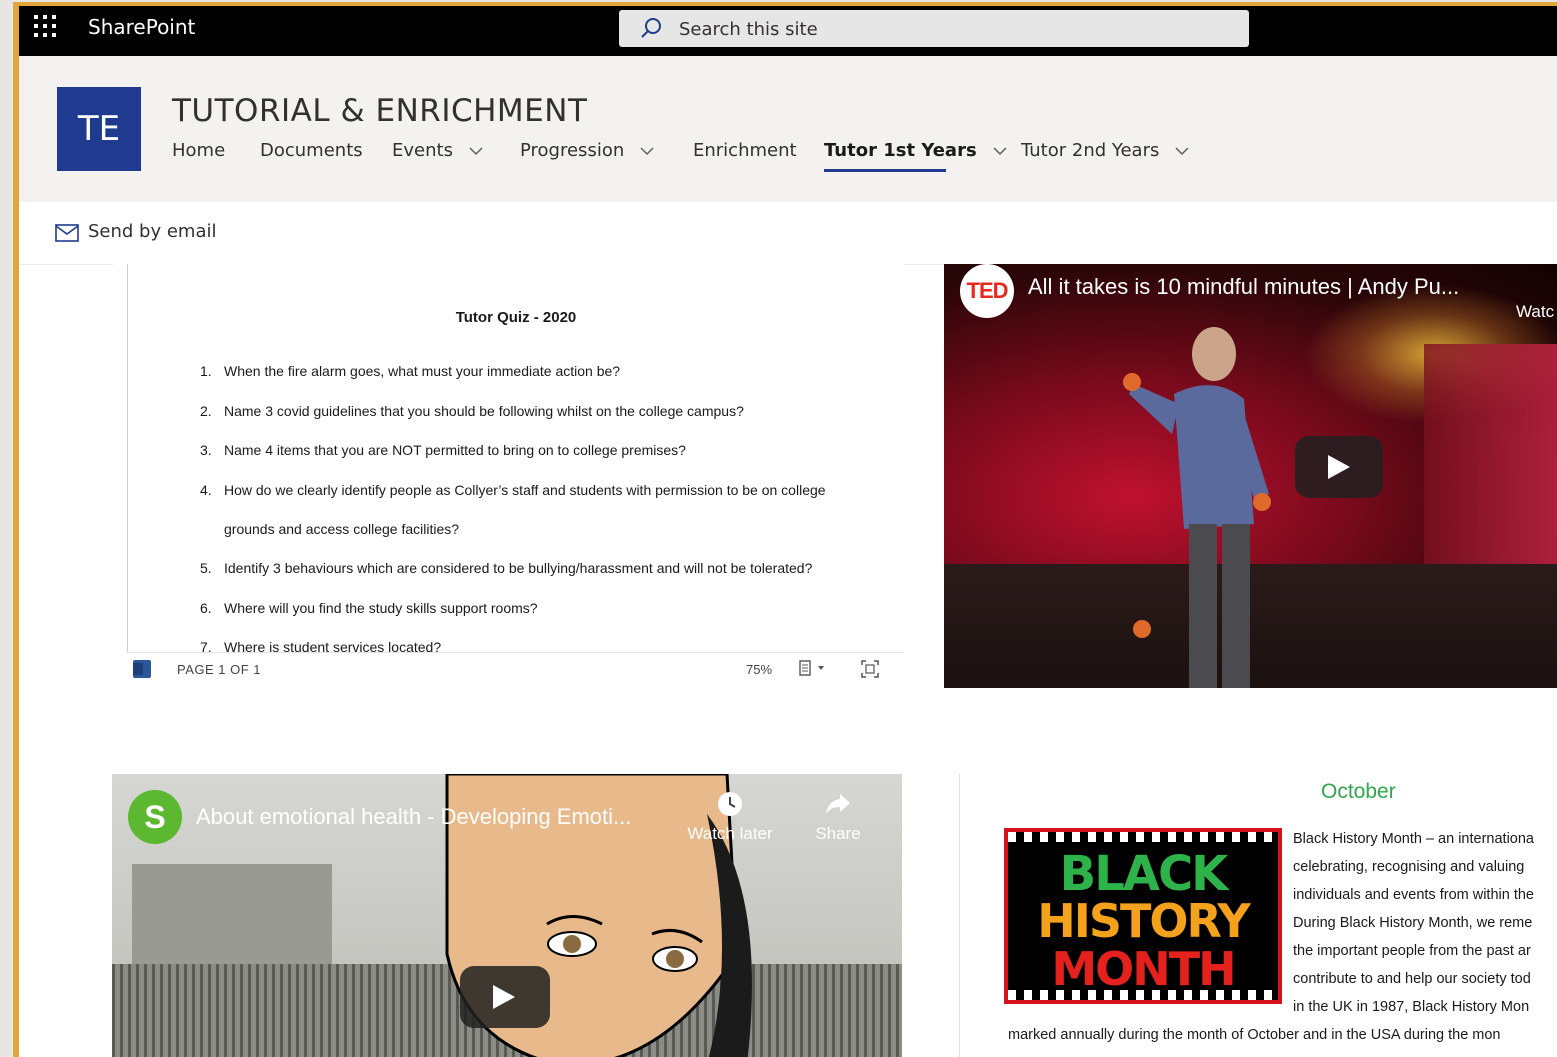  I want to click on share-button: Share, so click(838, 817).